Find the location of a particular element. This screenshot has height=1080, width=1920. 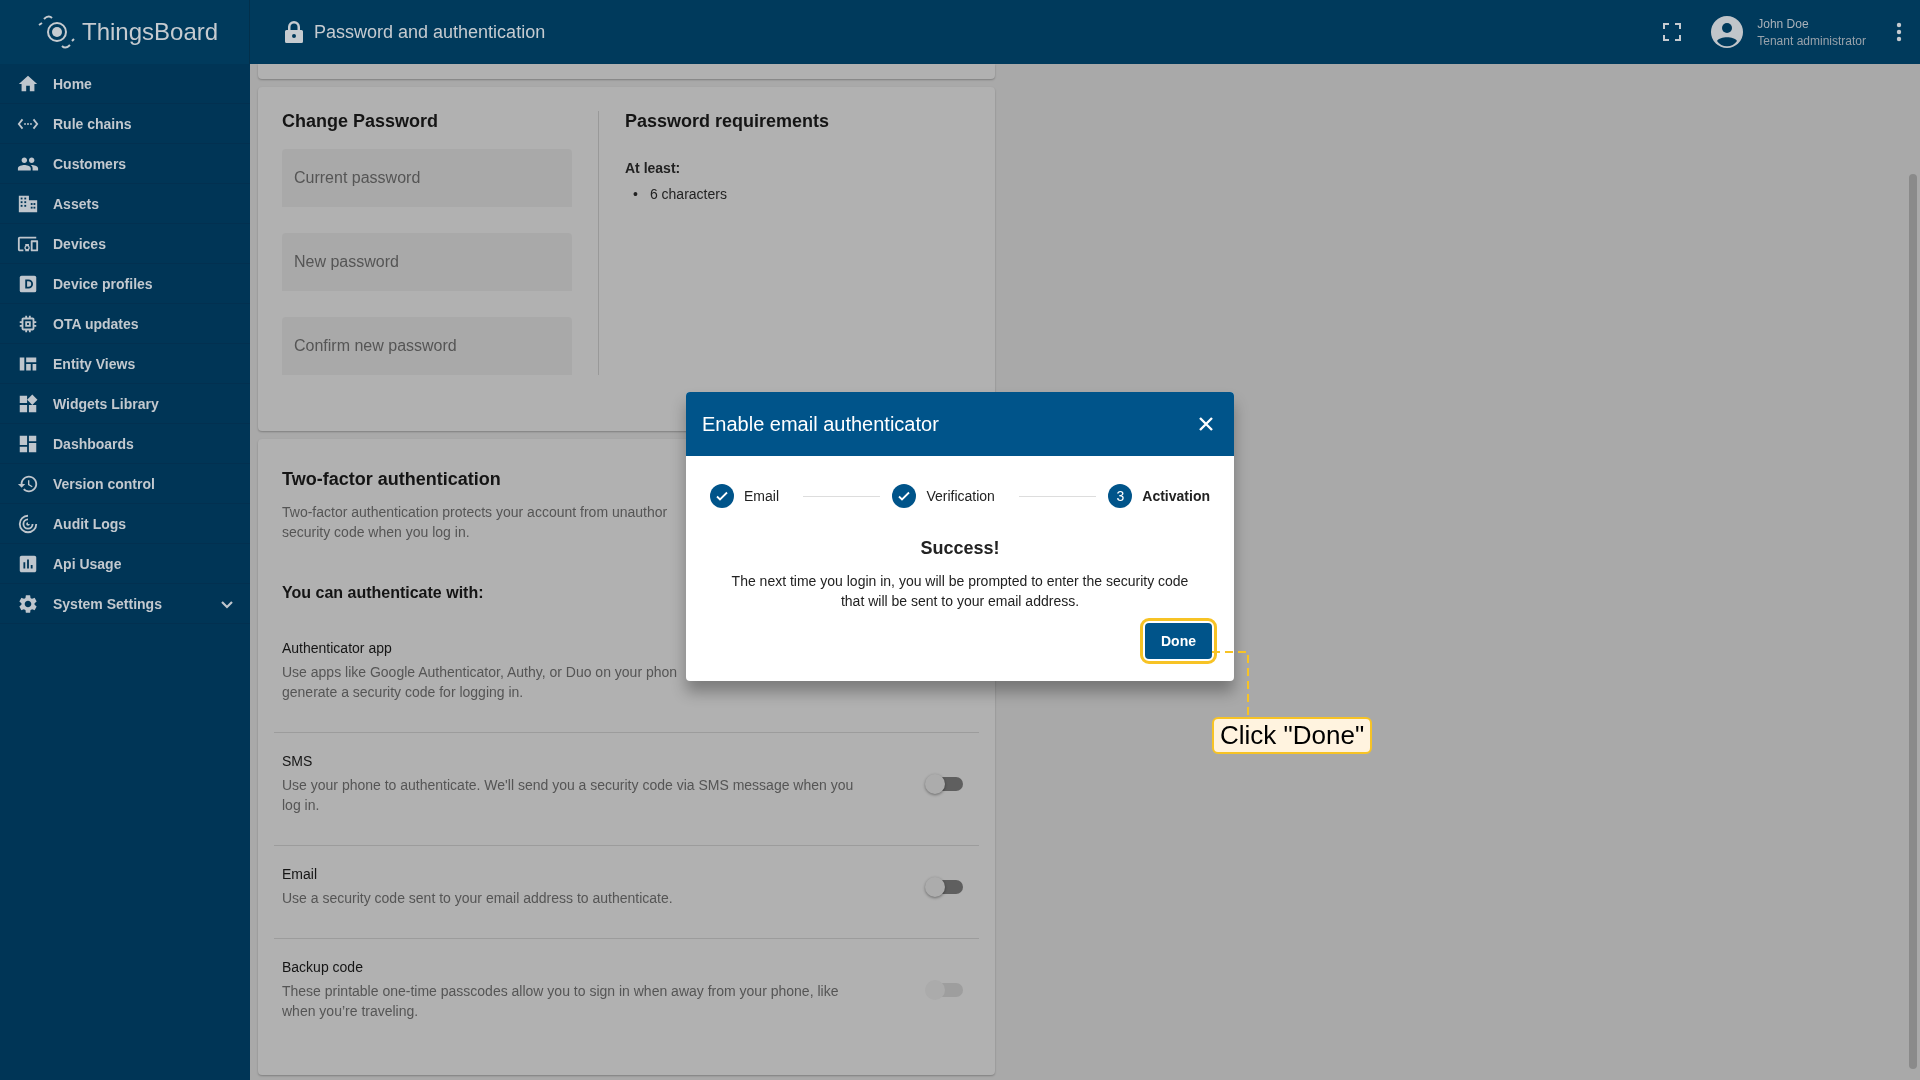

methods-heading: You can authenticate with: is located at coordinates (383, 593).